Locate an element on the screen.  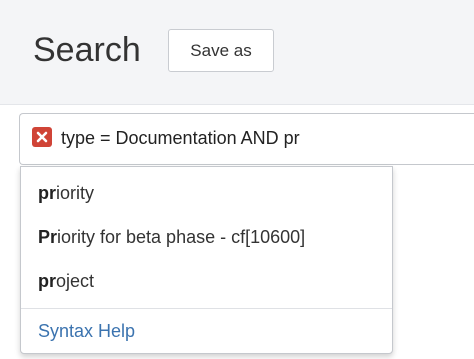
suggestion-priority: priority is located at coordinates (206, 193).